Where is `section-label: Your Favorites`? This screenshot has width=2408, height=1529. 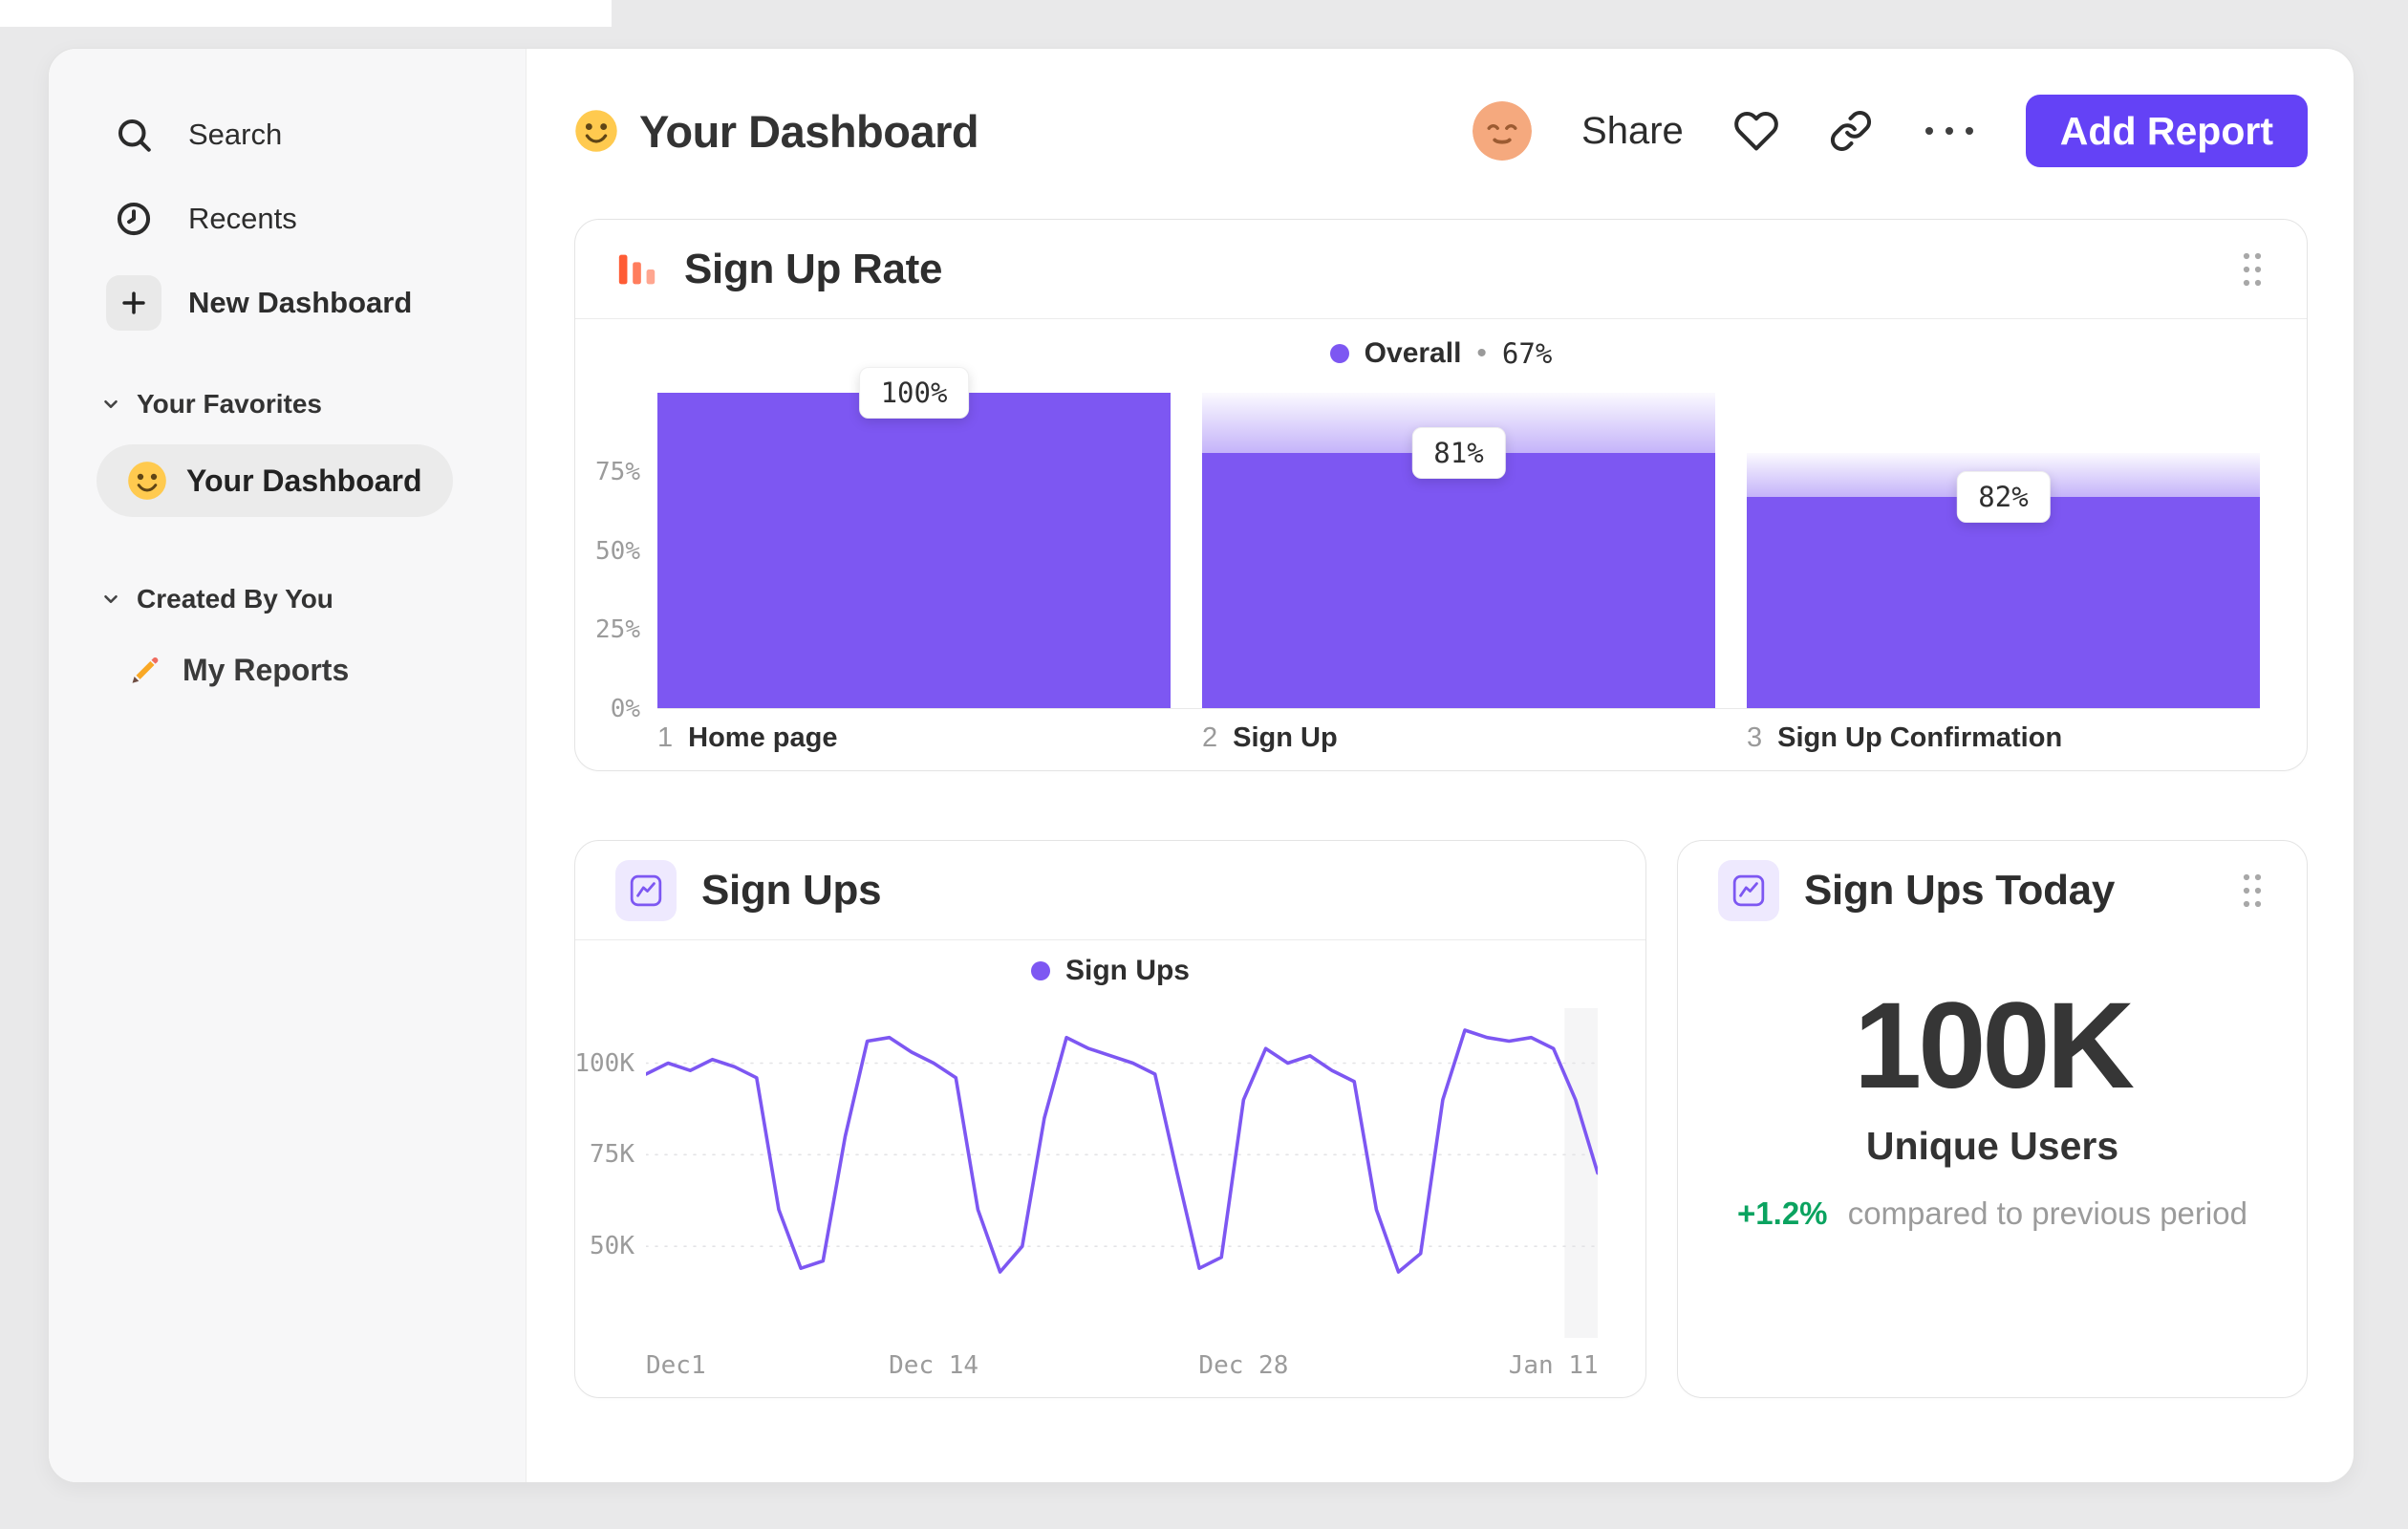
section-label: Your Favorites is located at coordinates (230, 404).